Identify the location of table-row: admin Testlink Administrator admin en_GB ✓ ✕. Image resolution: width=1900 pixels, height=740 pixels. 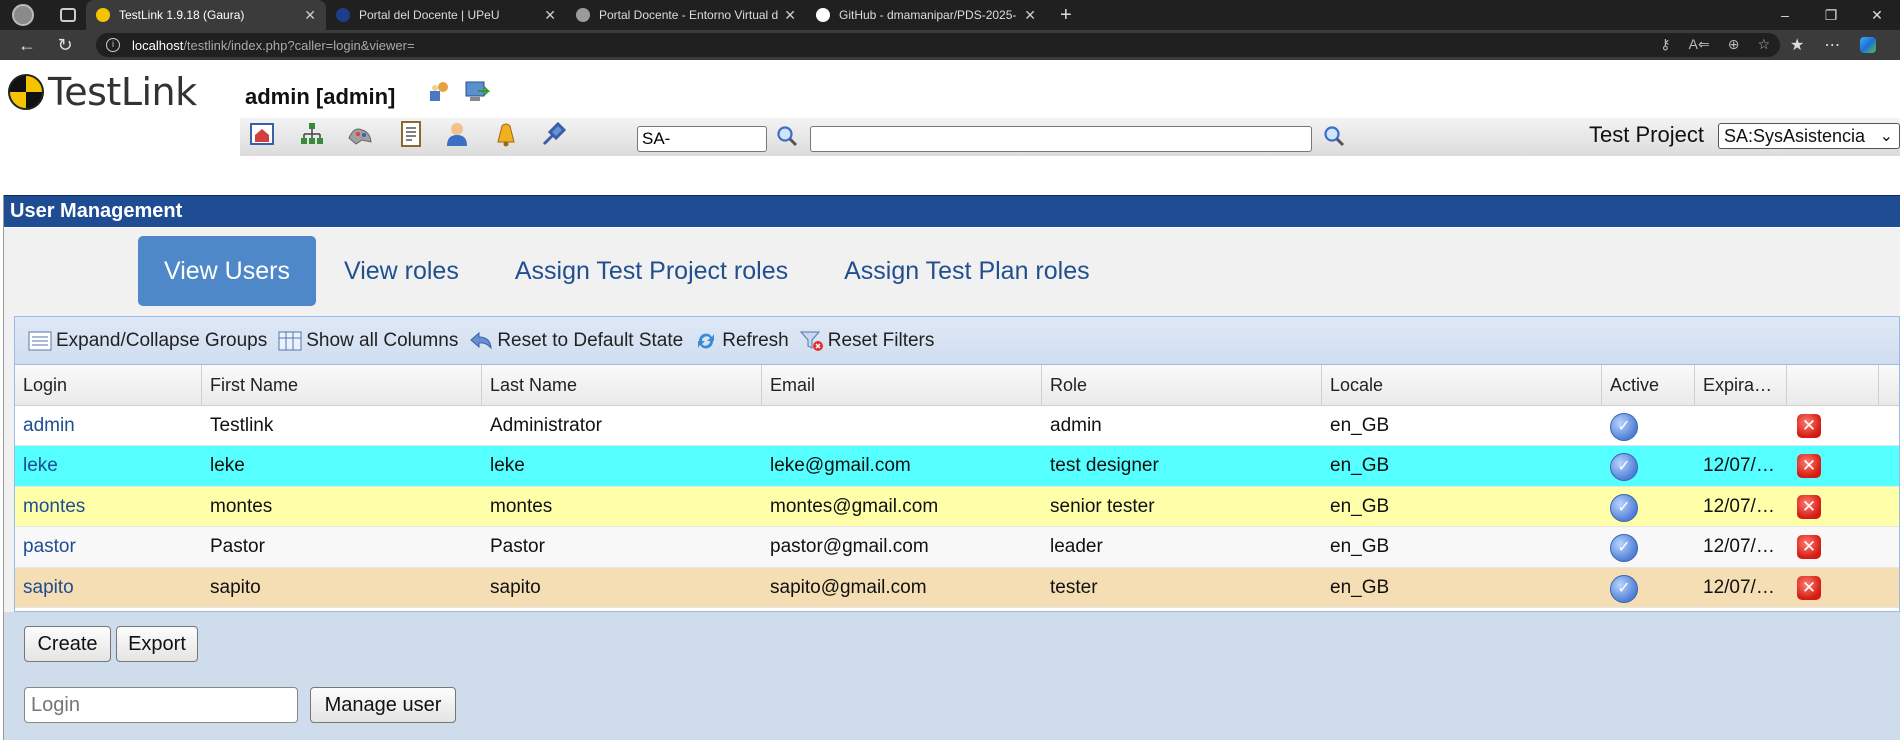
(957, 426).